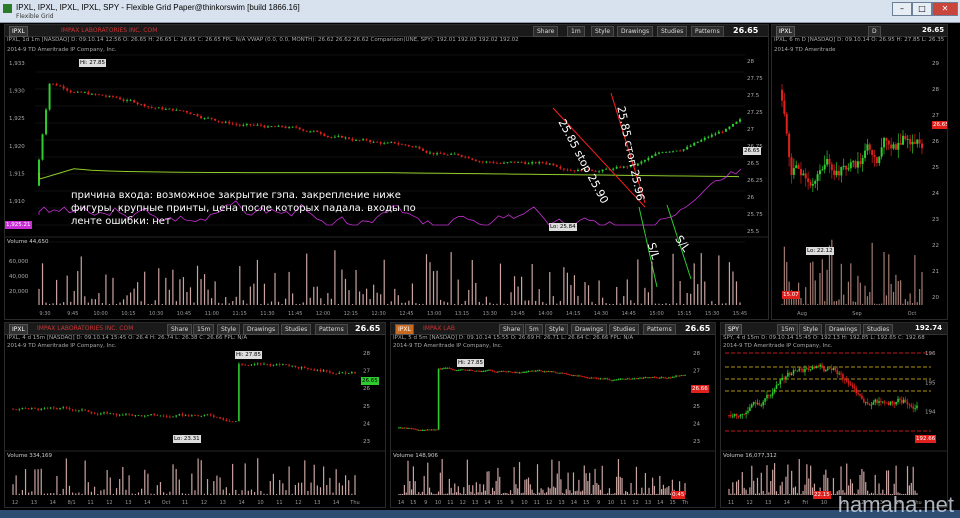  I want to click on close-button: ✕, so click(945, 9).